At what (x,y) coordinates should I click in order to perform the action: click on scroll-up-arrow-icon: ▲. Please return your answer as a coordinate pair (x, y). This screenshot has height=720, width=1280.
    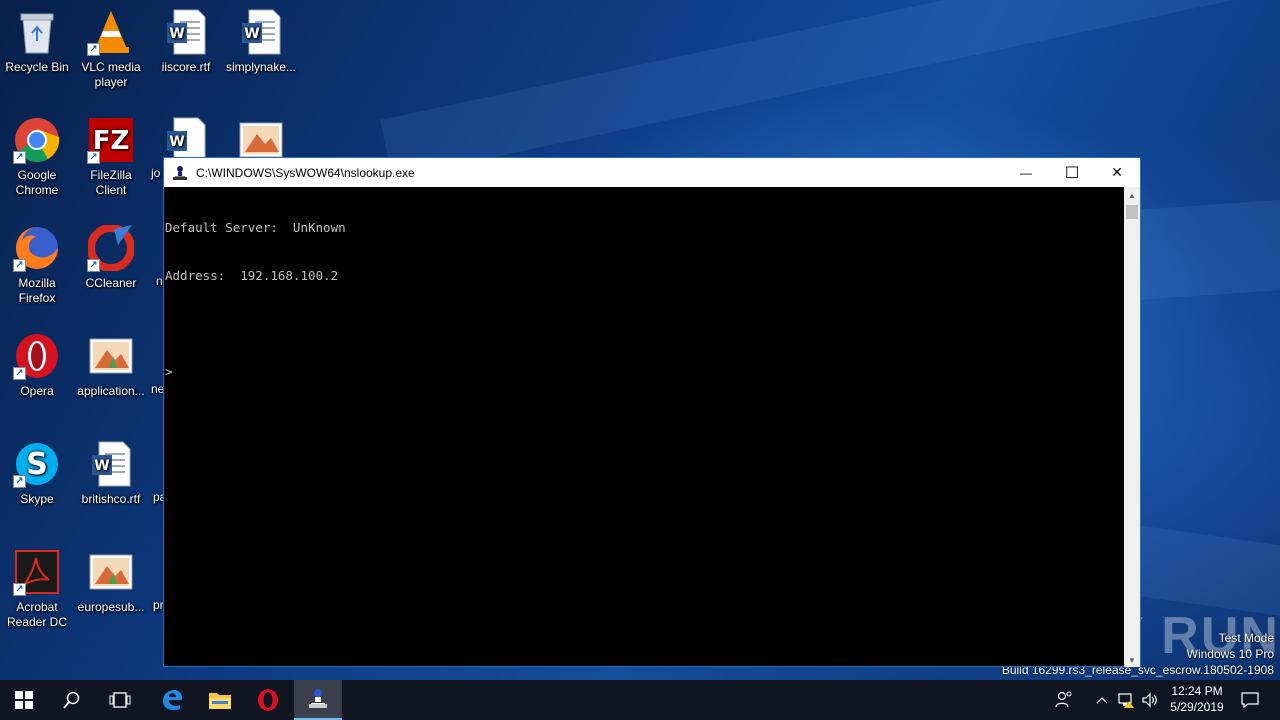
    Looking at the image, I should click on (1132, 195).